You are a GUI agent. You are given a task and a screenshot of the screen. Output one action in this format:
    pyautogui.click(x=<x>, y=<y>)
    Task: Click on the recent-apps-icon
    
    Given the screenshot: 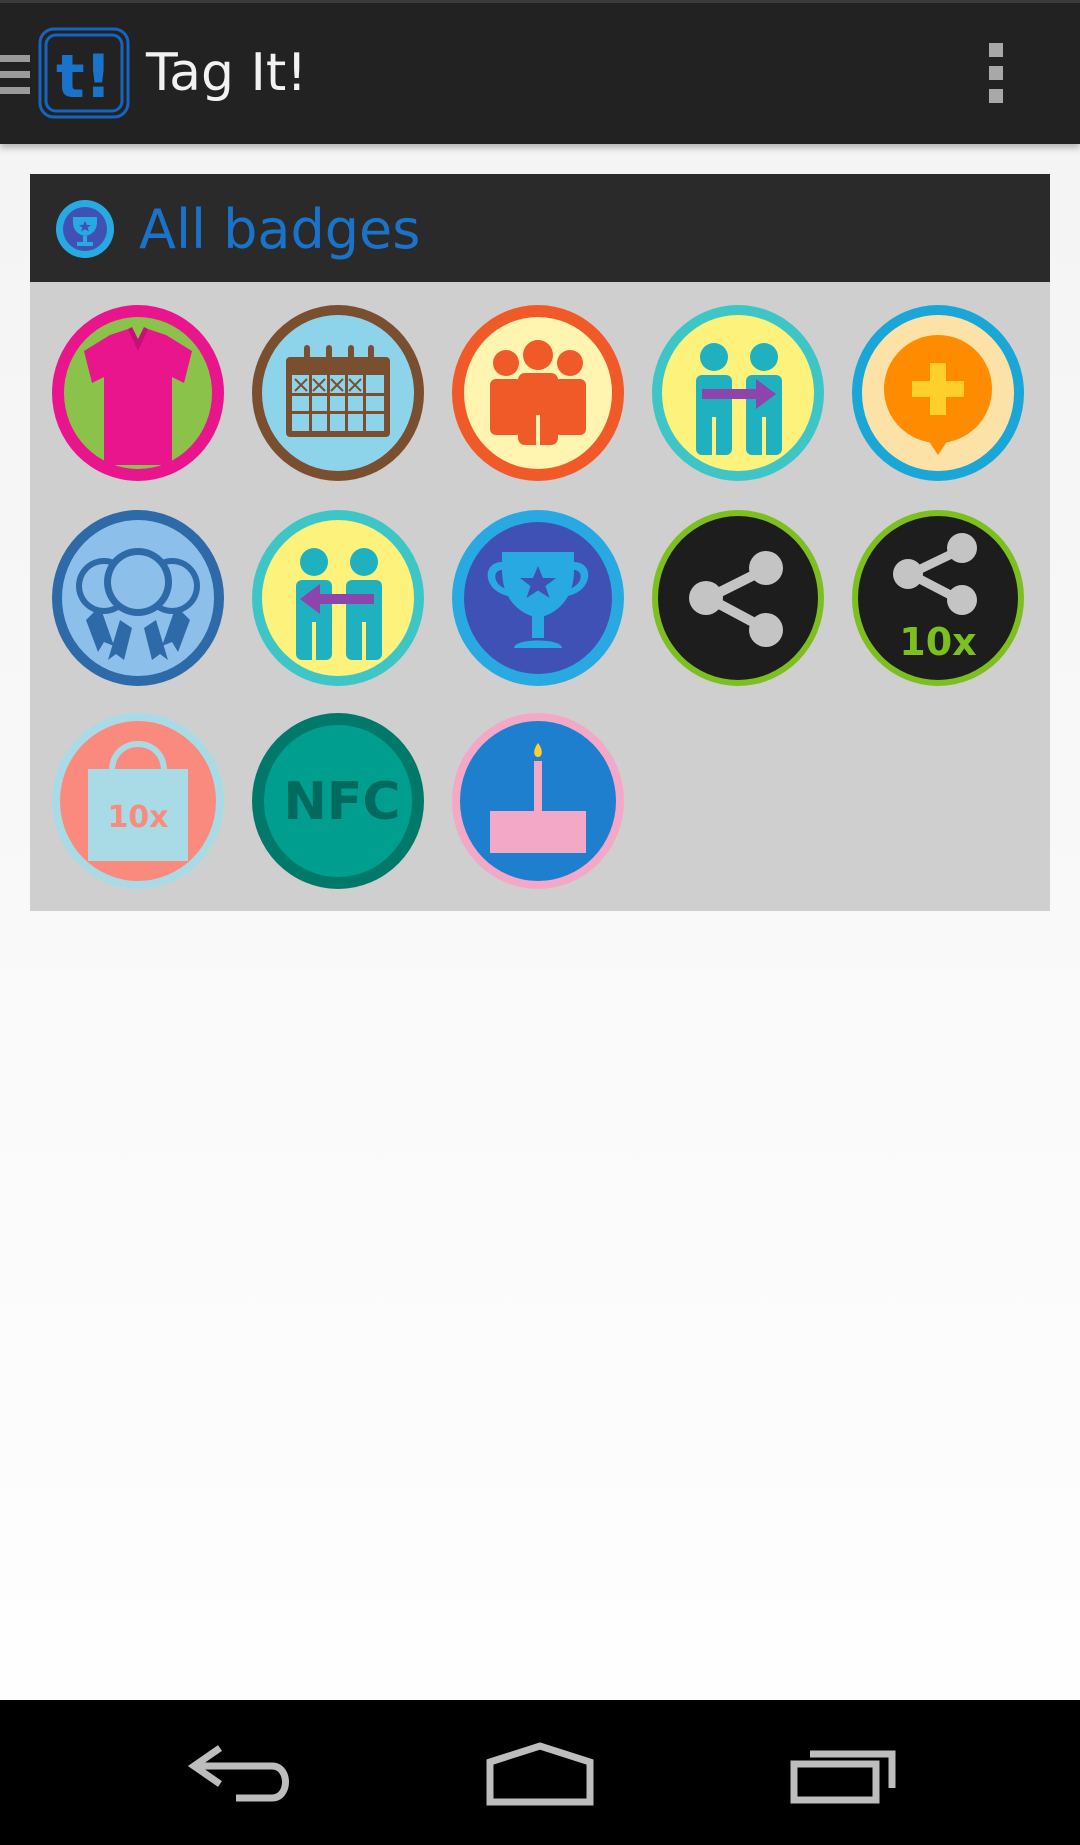 What is the action you would take?
    pyautogui.click(x=840, y=1775)
    